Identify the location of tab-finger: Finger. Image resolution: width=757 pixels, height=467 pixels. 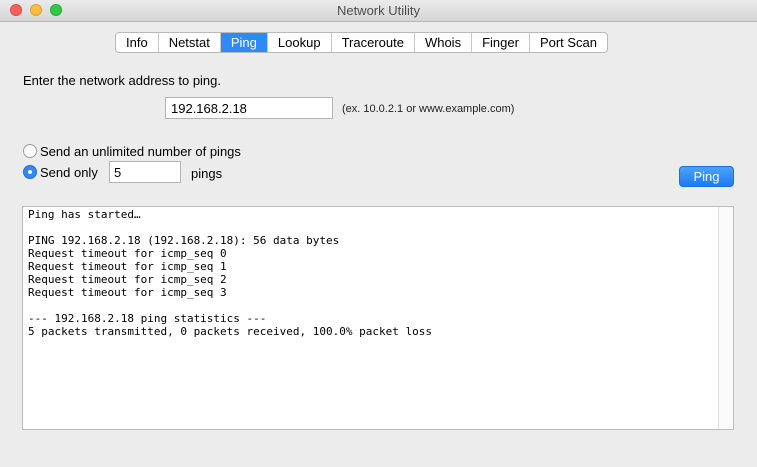
(501, 42).